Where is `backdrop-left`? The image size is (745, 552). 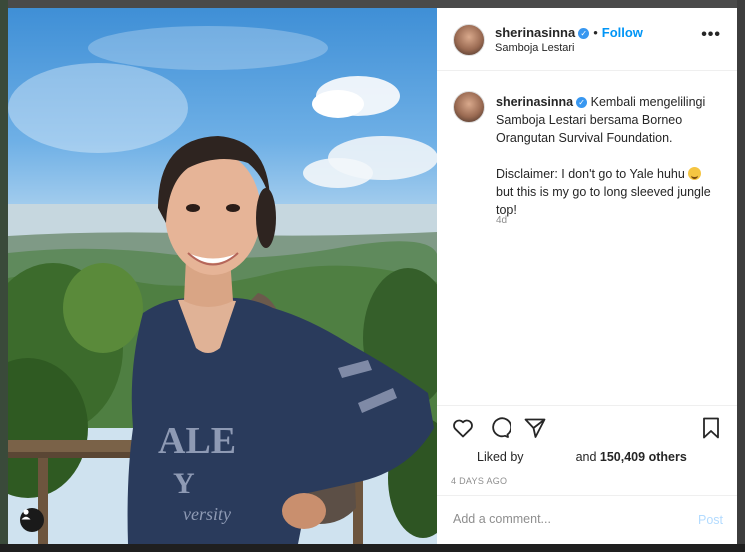
backdrop-left is located at coordinates (4, 276).